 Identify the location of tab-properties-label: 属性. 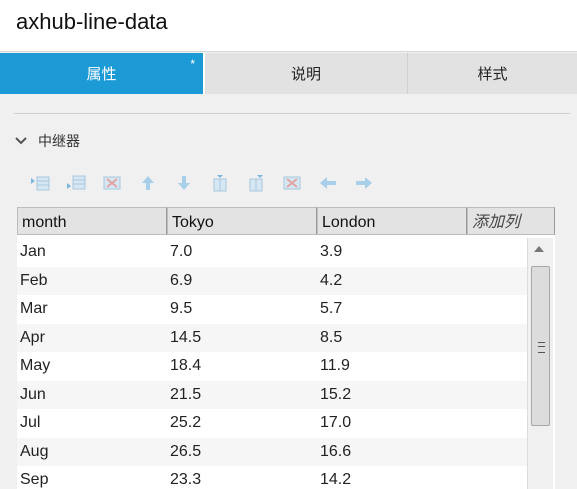
(101, 74).